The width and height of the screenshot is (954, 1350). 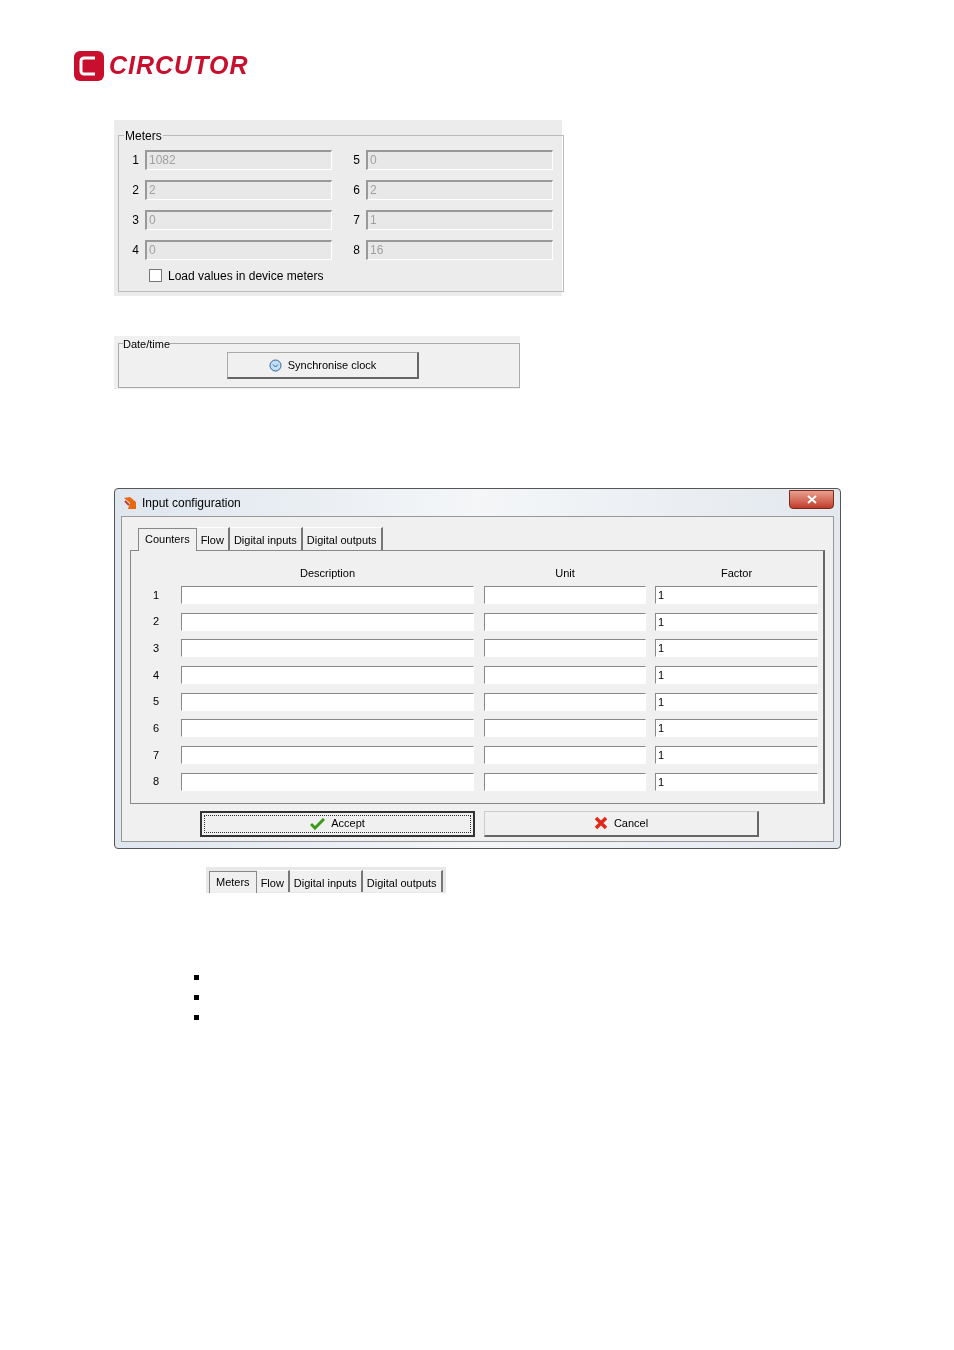 What do you see at coordinates (323, 365) in the screenshot?
I see `synchronise-button: Synchronise clock` at bounding box center [323, 365].